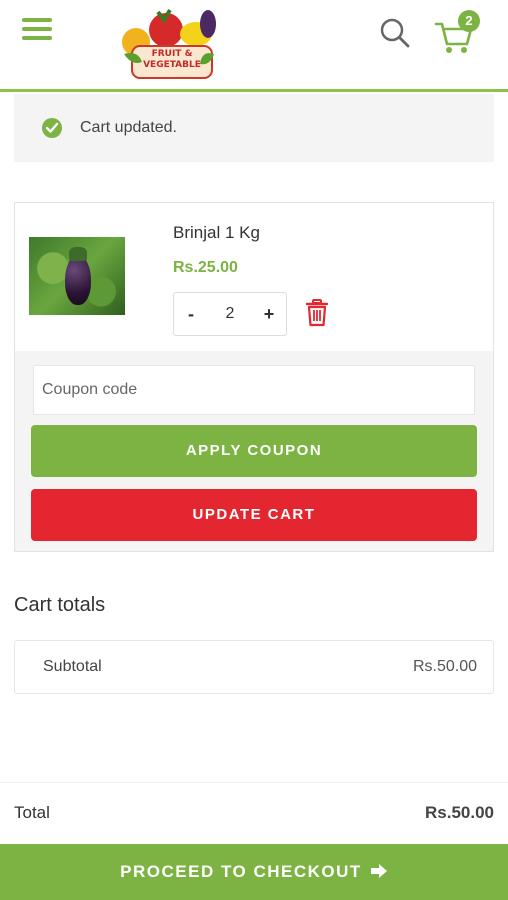 The height and width of the screenshot is (900, 508). Describe the element at coordinates (395, 33) in the screenshot. I see `search-icon` at that location.